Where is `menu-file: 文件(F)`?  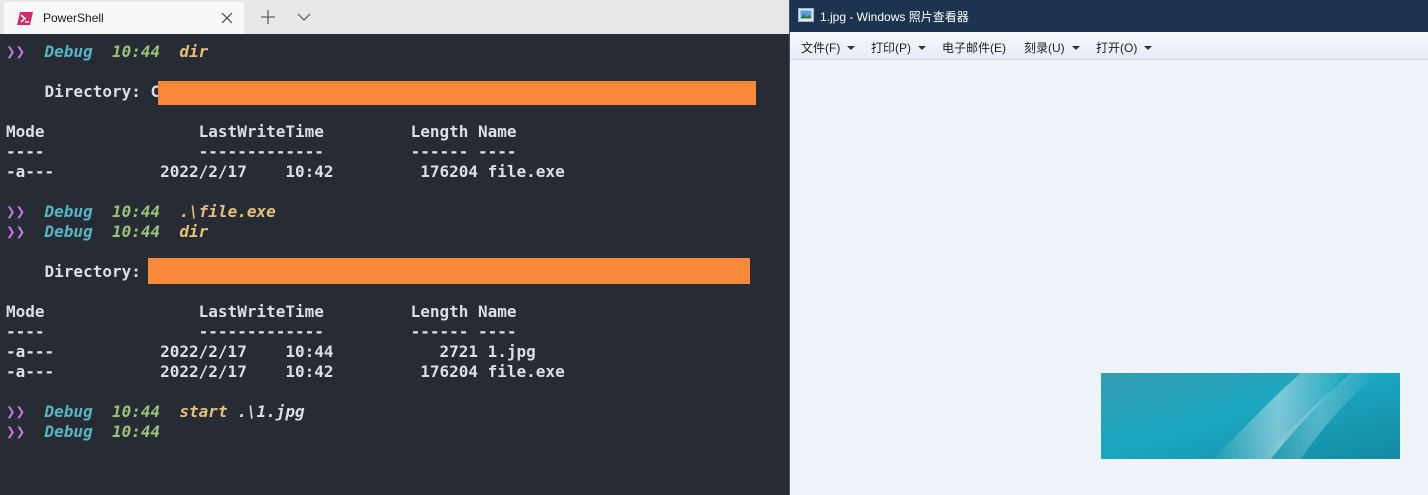 menu-file: 文件(F) is located at coordinates (828, 47).